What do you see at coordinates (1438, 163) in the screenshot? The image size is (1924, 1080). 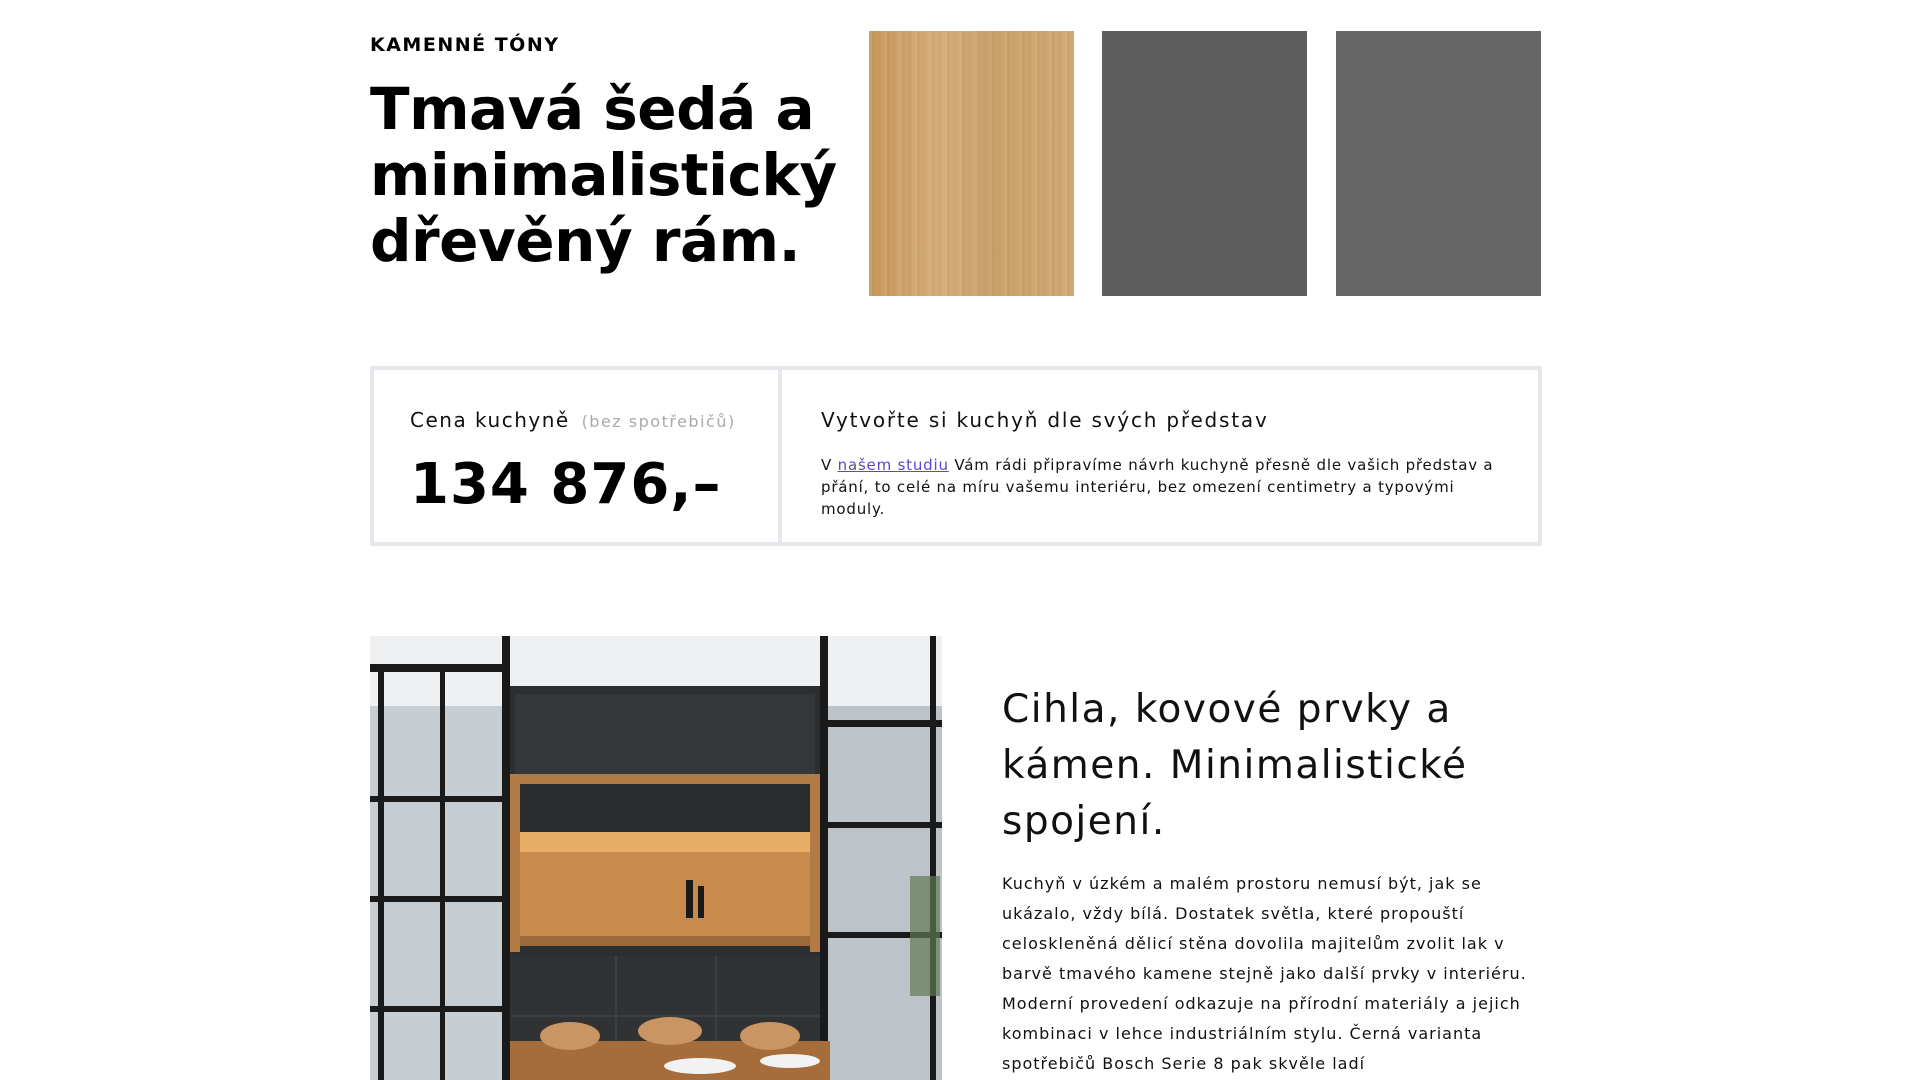 I see `grey-swatch` at bounding box center [1438, 163].